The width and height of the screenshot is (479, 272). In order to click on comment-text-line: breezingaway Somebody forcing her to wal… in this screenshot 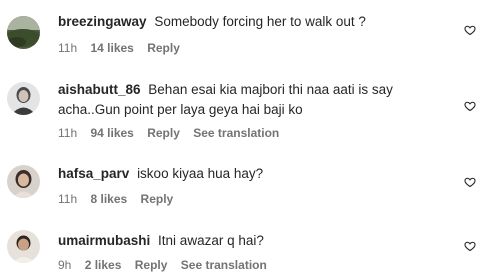, I will do `click(248, 22)`.